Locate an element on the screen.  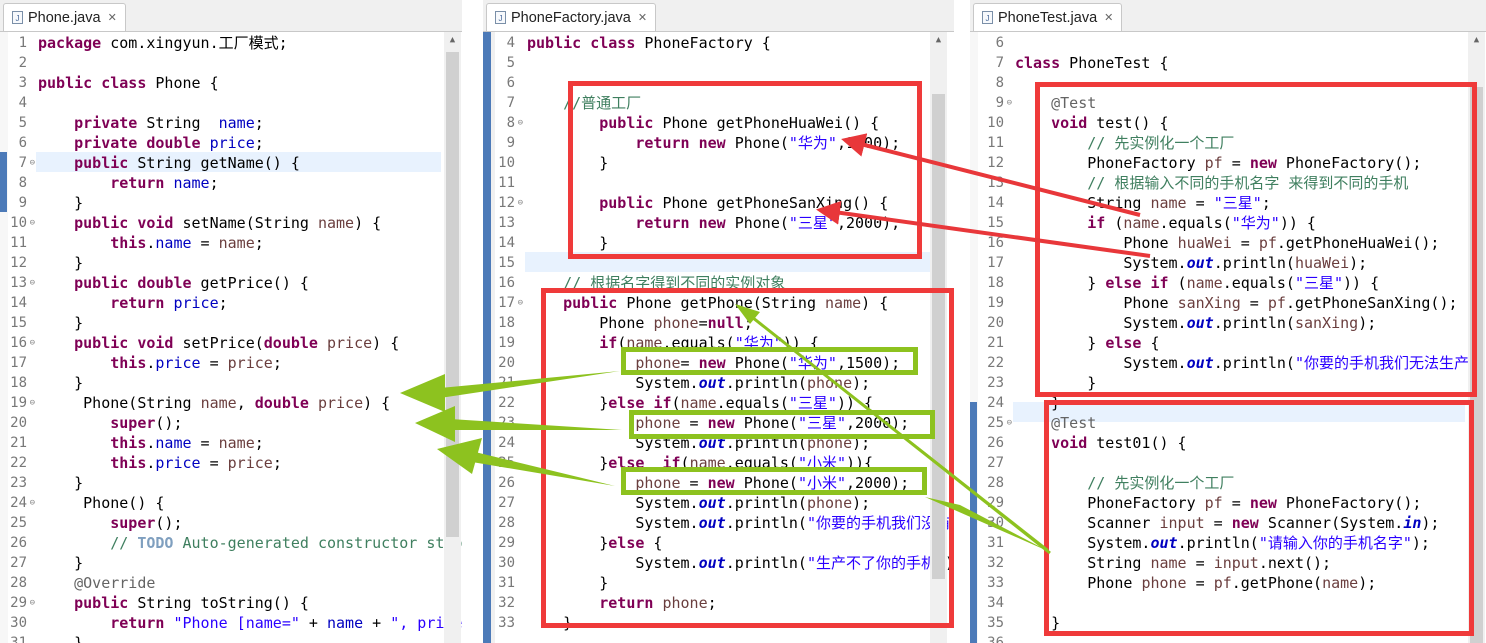
red-arrow-to-sanxing is located at coordinates (983, 229).